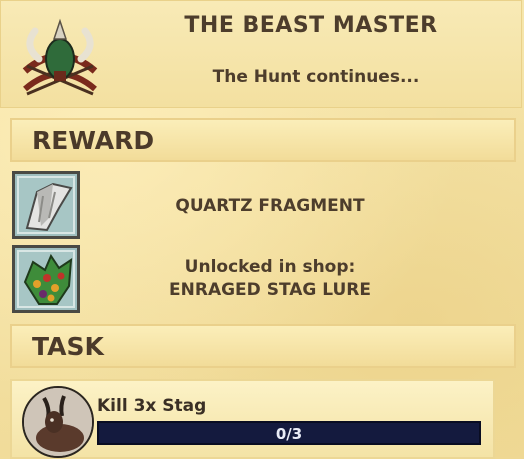 The width and height of the screenshot is (524, 459). What do you see at coordinates (68, 346) in the screenshot?
I see `task-section-title: TASK` at bounding box center [68, 346].